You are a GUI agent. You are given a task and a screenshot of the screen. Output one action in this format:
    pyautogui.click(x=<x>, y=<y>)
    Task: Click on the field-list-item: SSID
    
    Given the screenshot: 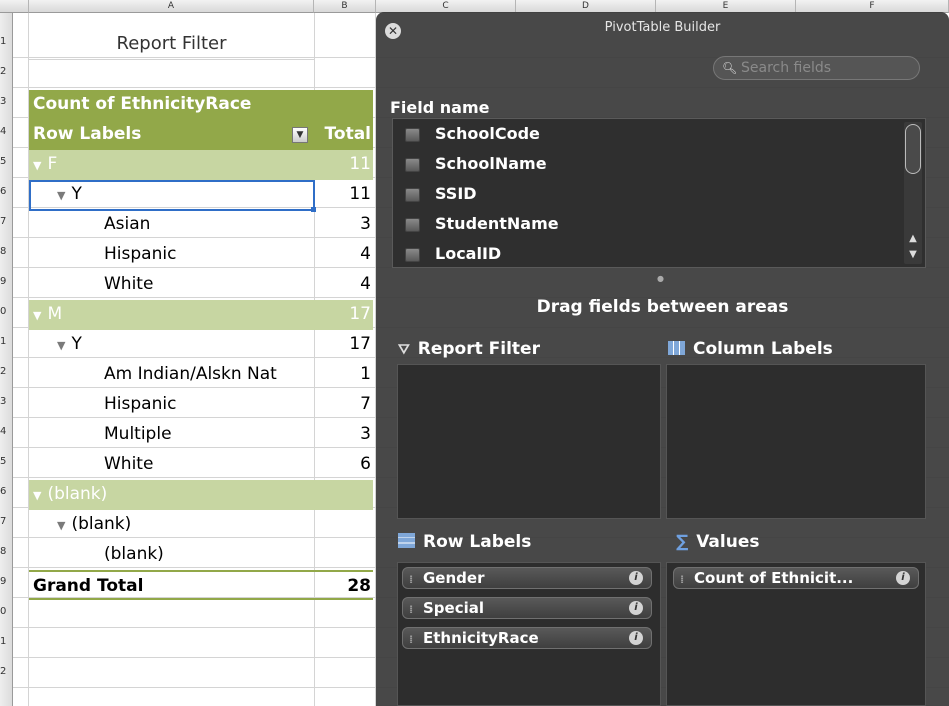 What is the action you would take?
    pyautogui.click(x=648, y=194)
    